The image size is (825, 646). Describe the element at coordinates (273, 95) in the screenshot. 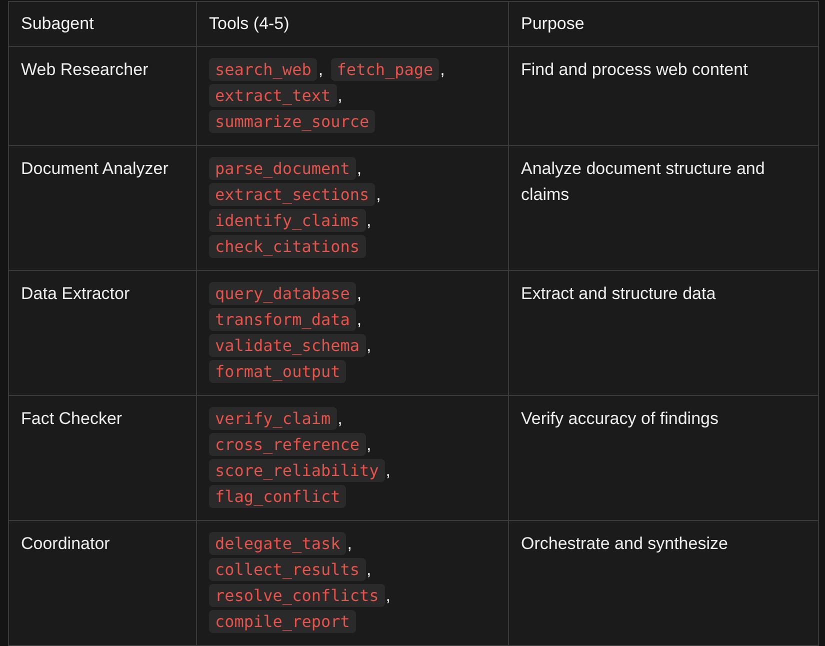

I see `code-tag: extract_text` at that location.